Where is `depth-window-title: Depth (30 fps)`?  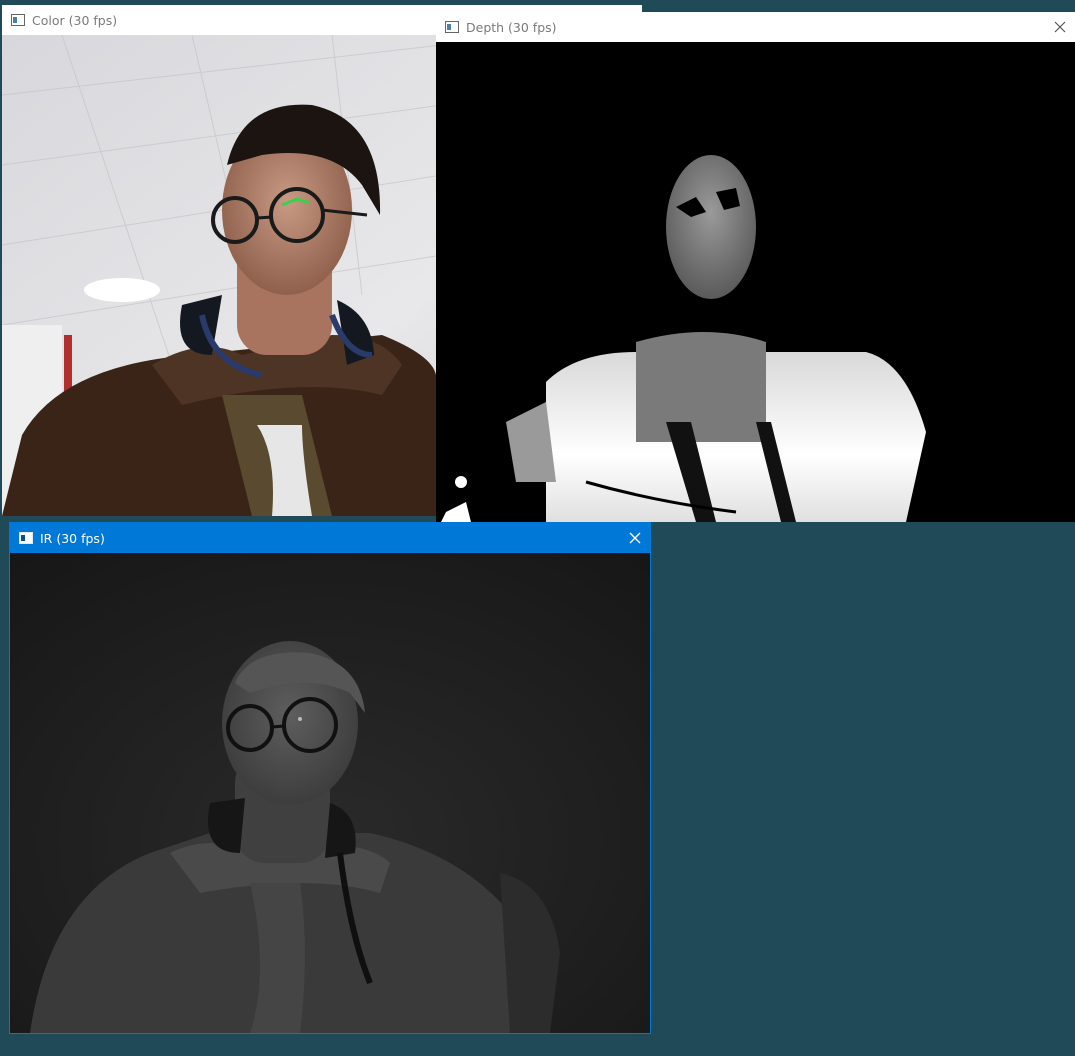 depth-window-title: Depth (30 fps) is located at coordinates (511, 27).